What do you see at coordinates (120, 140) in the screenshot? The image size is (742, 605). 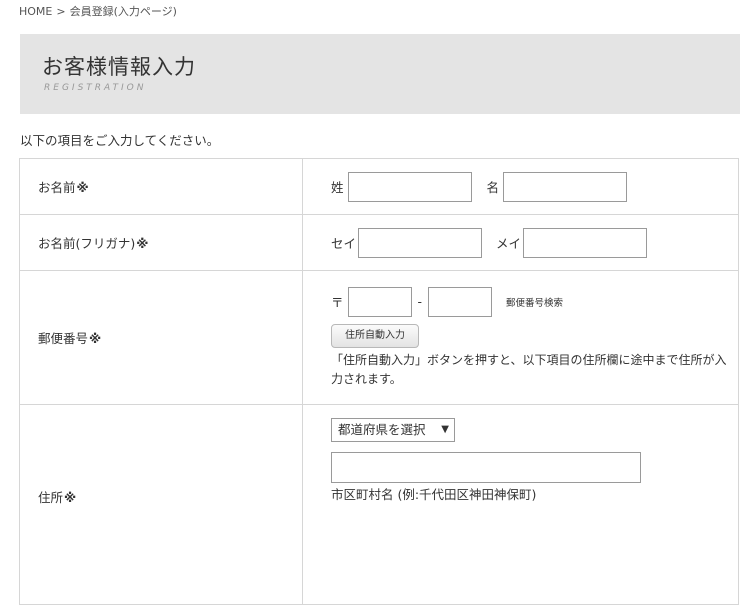 I see `form-intro-text: 以下の項目をご入力してください。` at bounding box center [120, 140].